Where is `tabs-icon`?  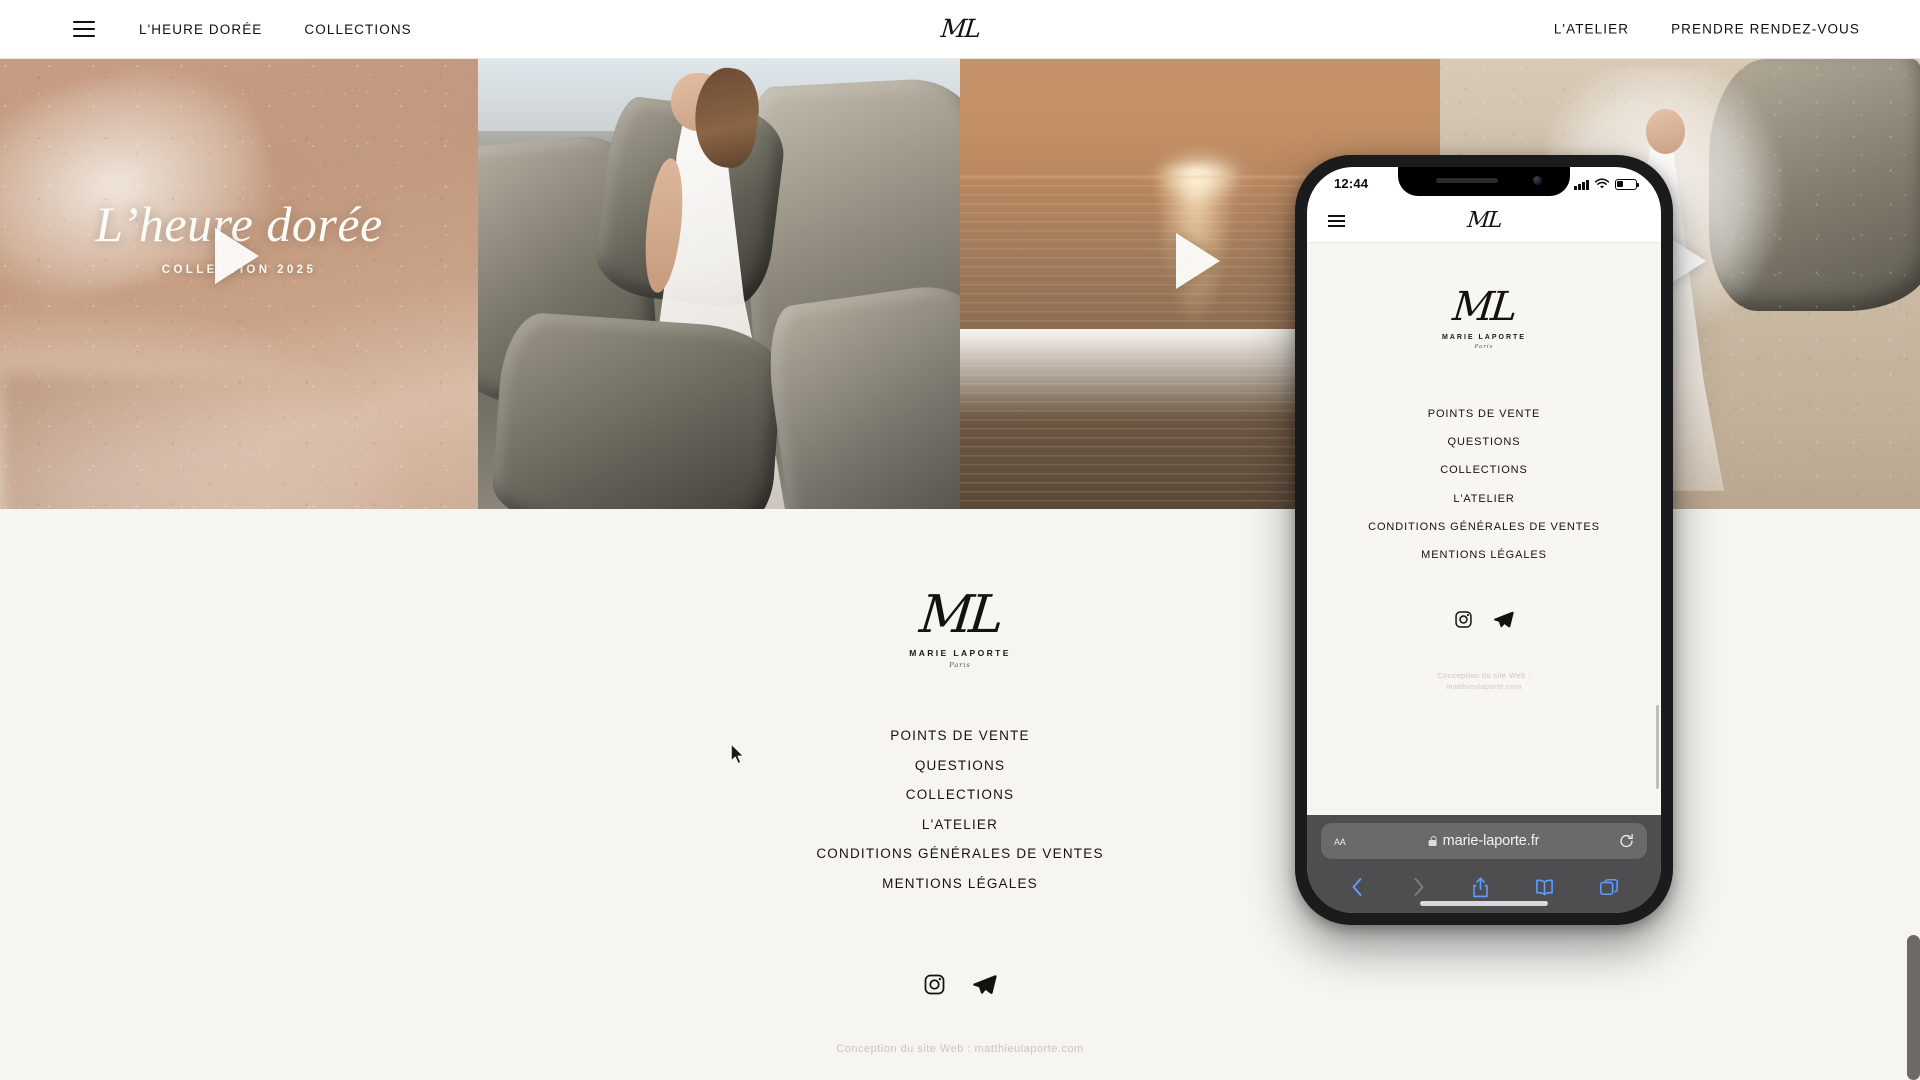
tabs-icon is located at coordinates (1609, 887).